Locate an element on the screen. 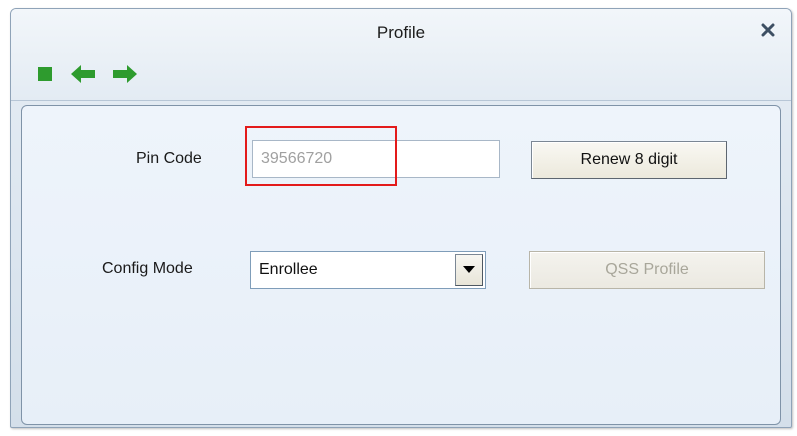 This screenshot has height=436, width=797. dropdown-button is located at coordinates (469, 270).